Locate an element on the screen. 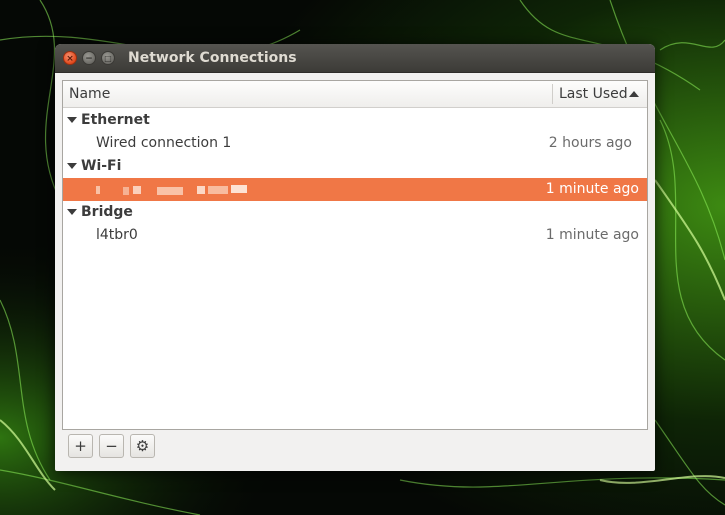  connection-last-used: 2 hours ago is located at coordinates (590, 143).